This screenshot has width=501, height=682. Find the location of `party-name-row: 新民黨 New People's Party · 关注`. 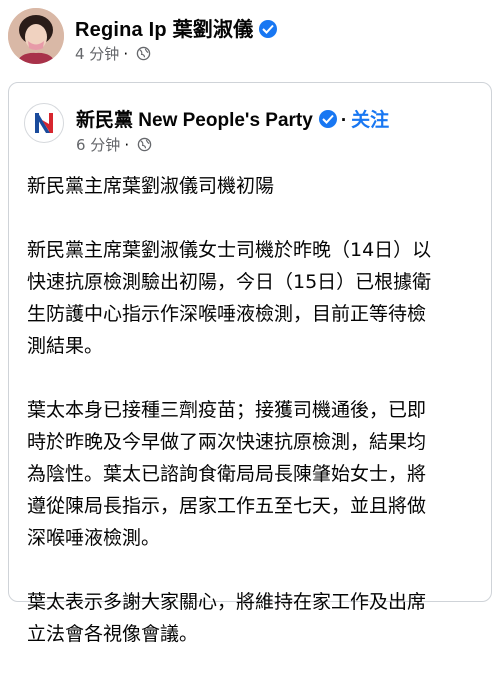

party-name-row: 新民黨 New People's Party · 关注 is located at coordinates (232, 118).